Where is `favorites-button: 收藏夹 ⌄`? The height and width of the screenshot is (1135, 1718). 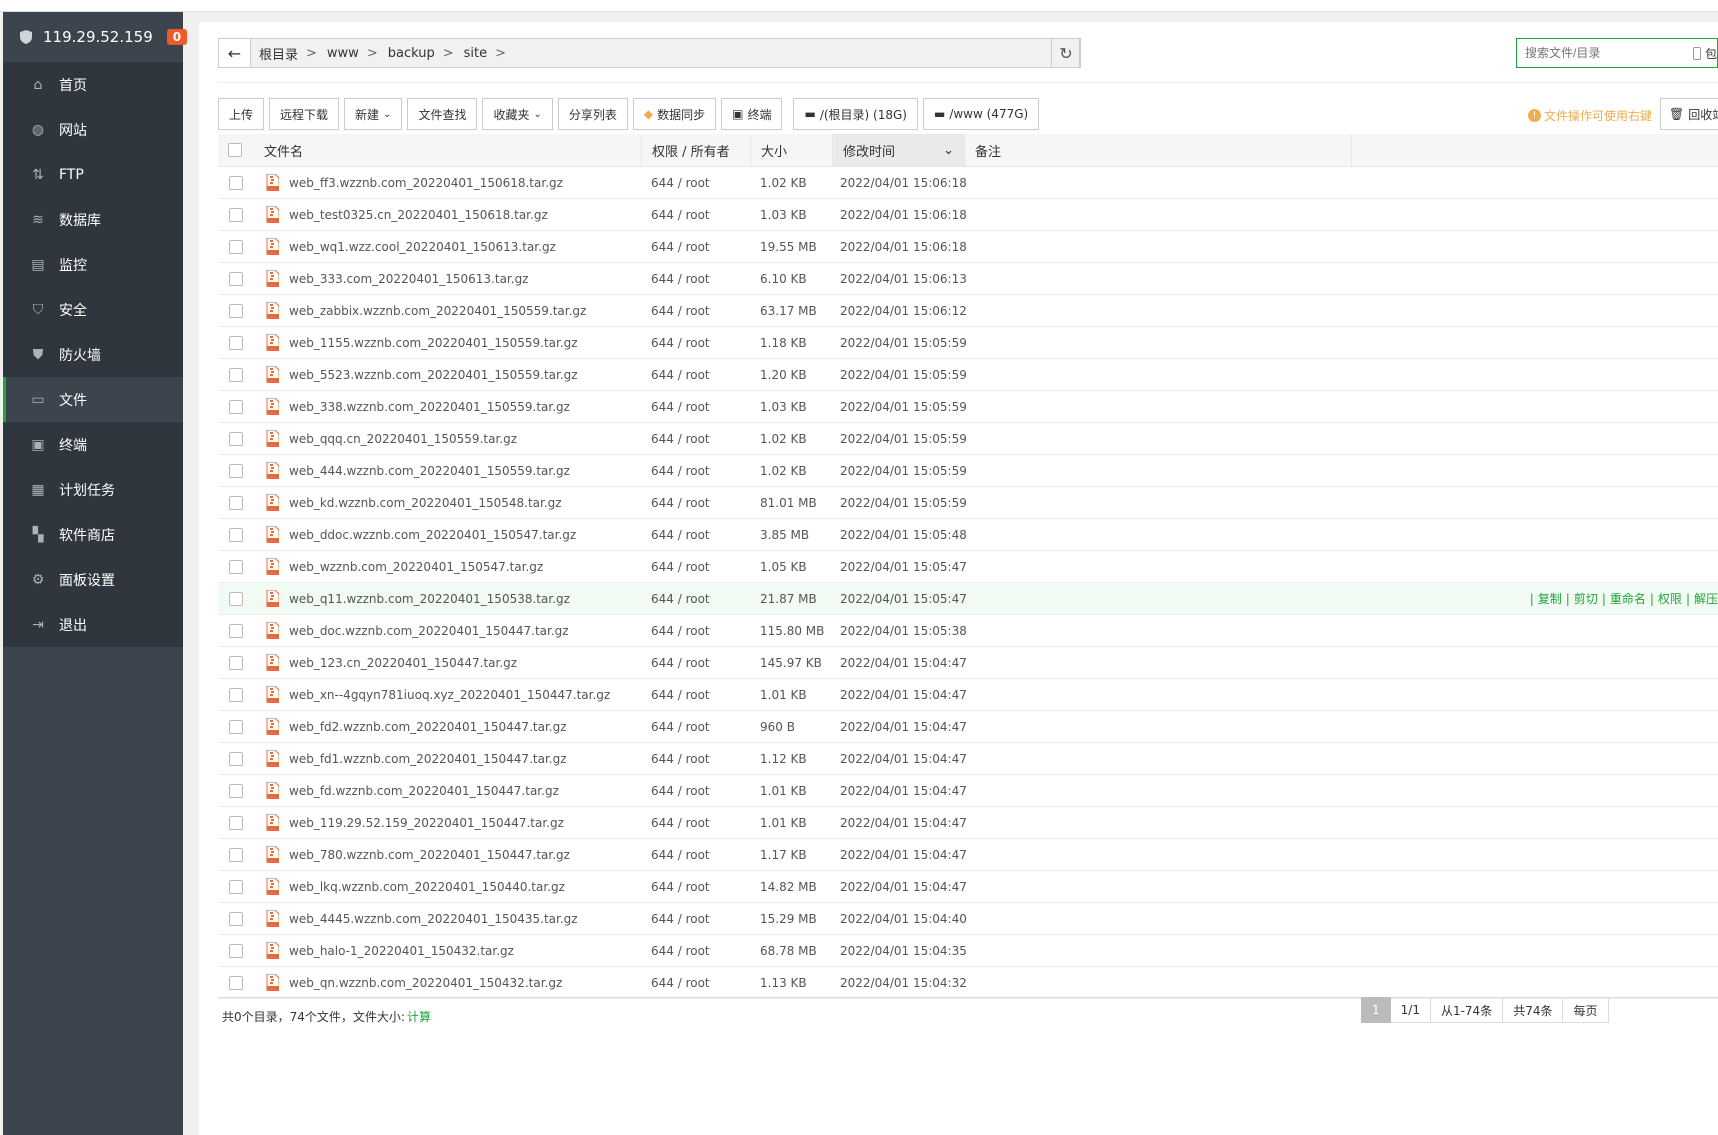
favorites-button: 收藏夹 ⌄ is located at coordinates (517, 114).